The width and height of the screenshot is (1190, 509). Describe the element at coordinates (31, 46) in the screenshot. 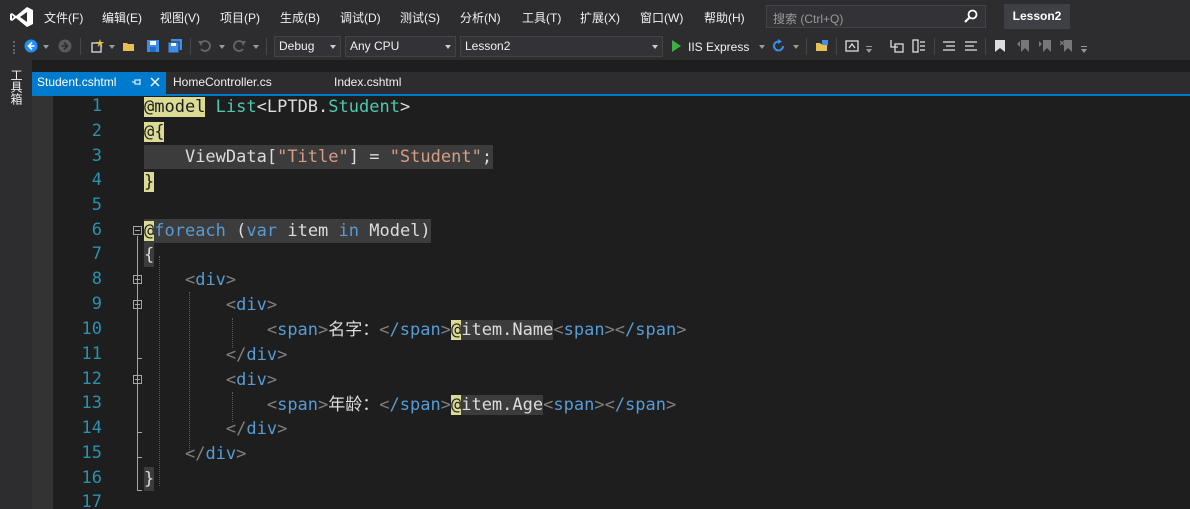

I see `navigate-back-icon` at that location.